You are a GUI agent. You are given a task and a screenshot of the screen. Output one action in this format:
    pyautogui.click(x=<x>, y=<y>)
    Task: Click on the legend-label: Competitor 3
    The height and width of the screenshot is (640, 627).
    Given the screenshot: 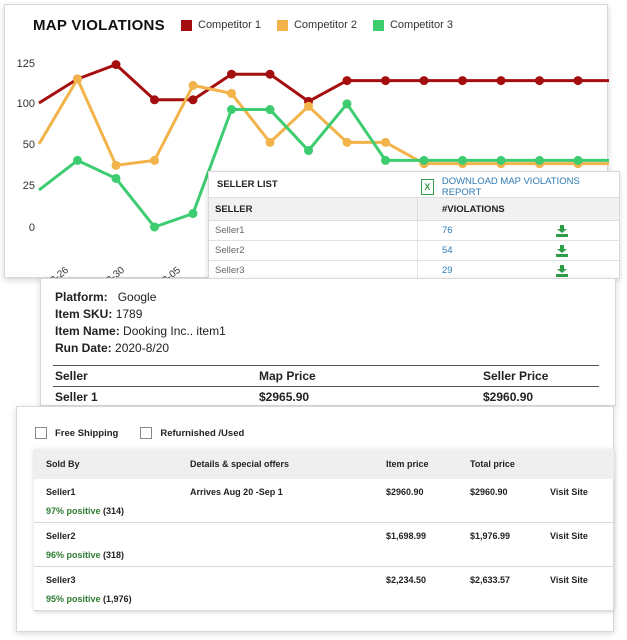 What is the action you would take?
    pyautogui.click(x=421, y=25)
    